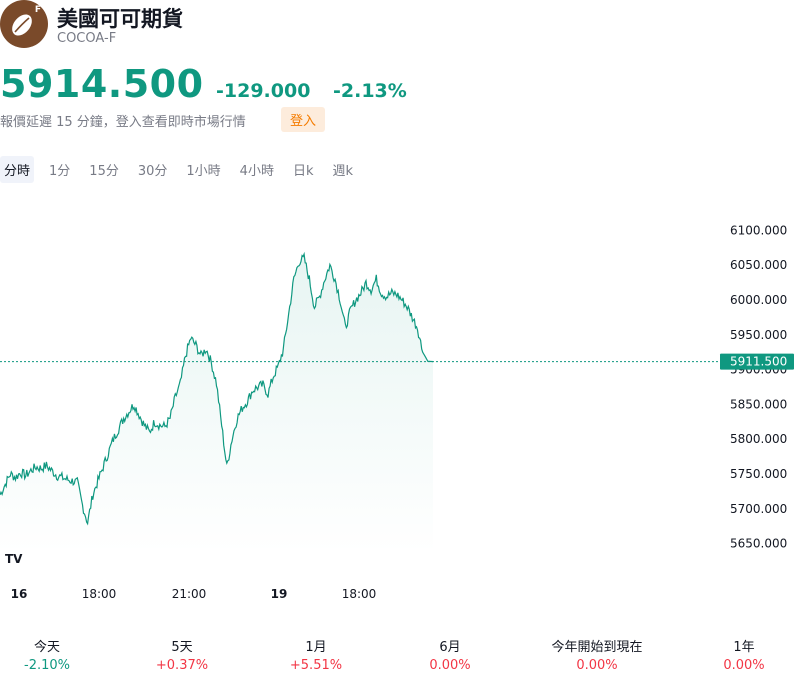 Image resolution: width=800 pixels, height=682 pixels. I want to click on page-title: 美國可可期貨, so click(120, 19).